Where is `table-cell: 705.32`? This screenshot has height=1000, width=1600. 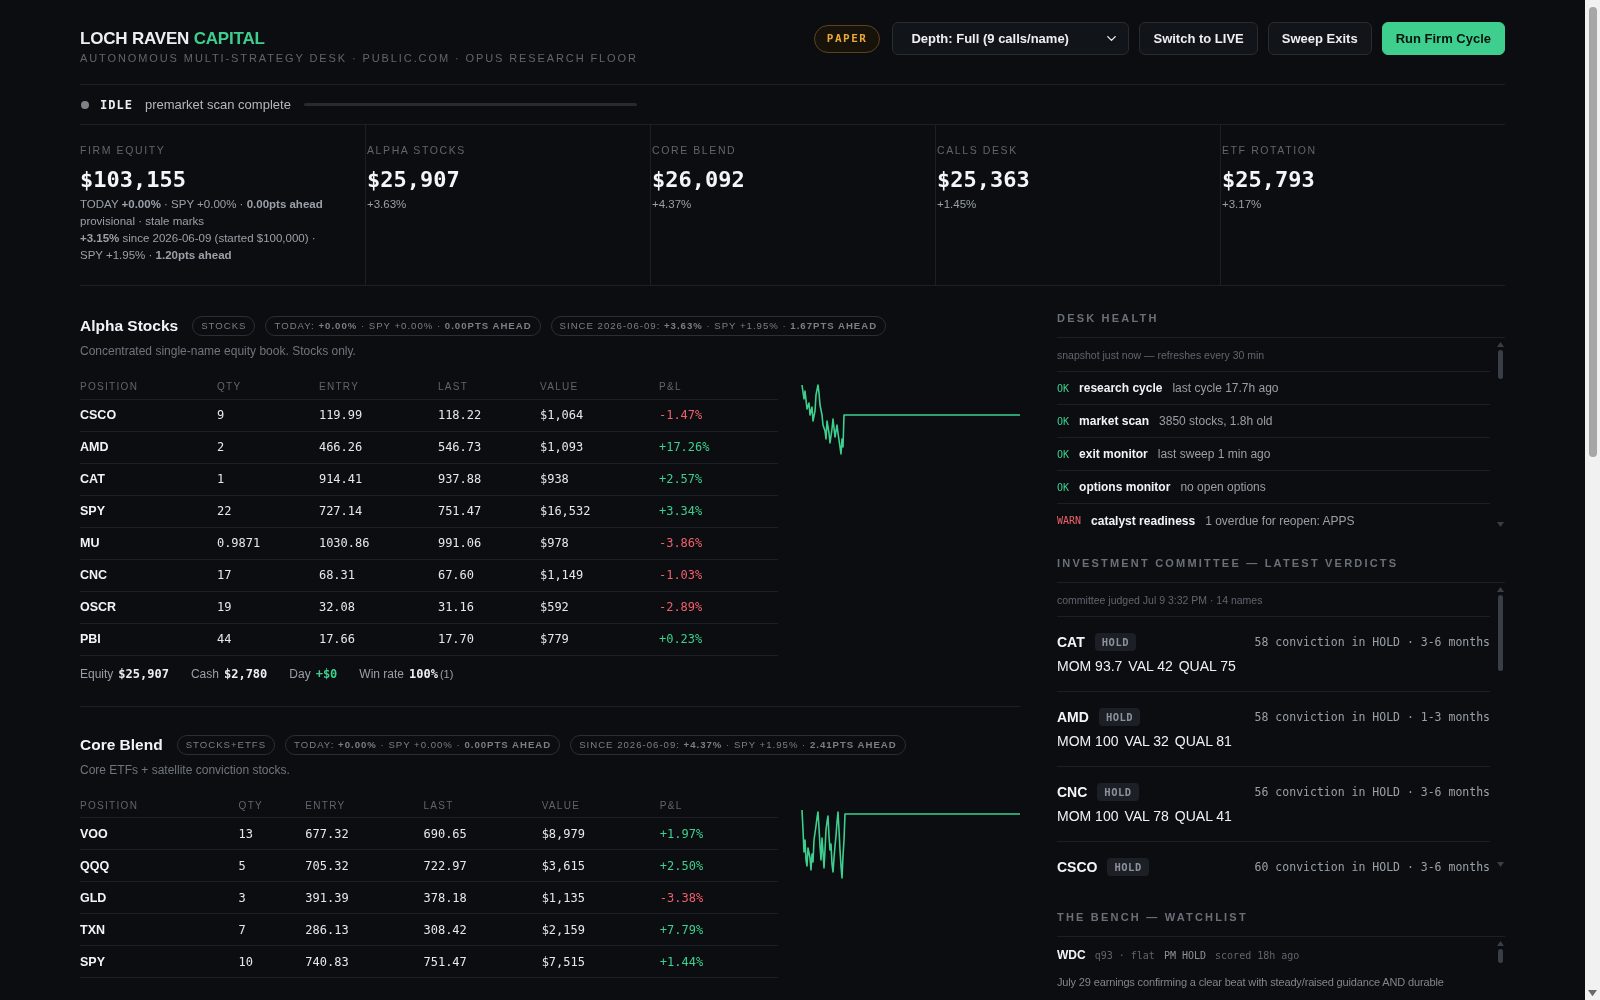
table-cell: 705.32 is located at coordinates (364, 865).